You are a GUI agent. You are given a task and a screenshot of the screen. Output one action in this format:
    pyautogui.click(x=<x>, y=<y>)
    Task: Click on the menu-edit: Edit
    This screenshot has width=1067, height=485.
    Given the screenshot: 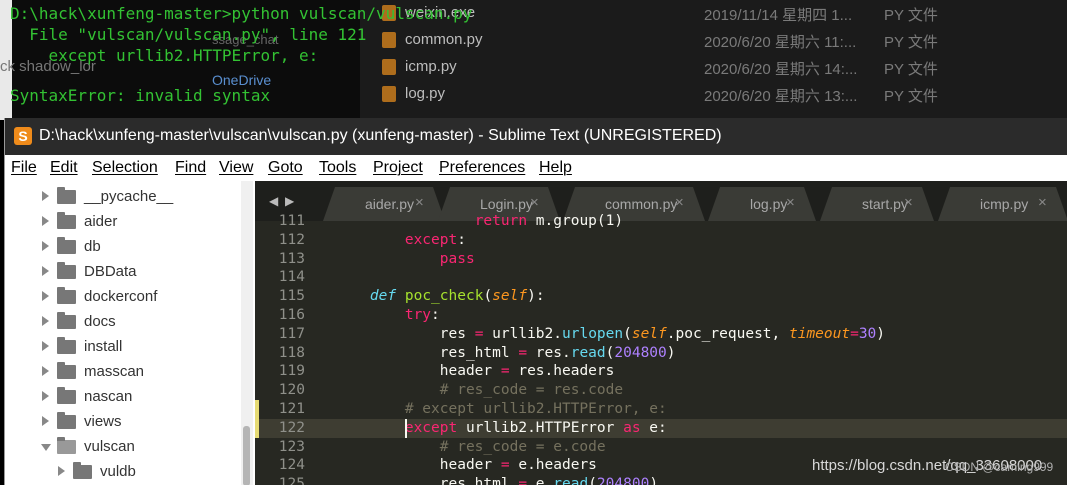 What is the action you would take?
    pyautogui.click(x=64, y=168)
    